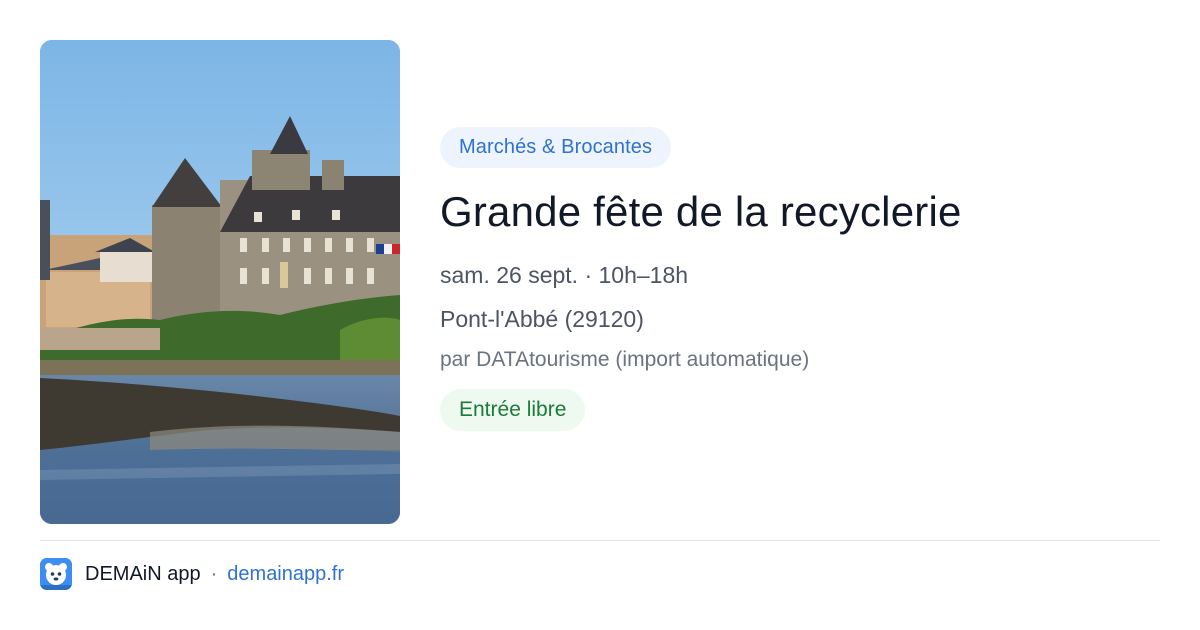 This screenshot has height=630, width=1200. Describe the element at coordinates (600, 540) in the screenshot. I see `footer-divider` at that location.